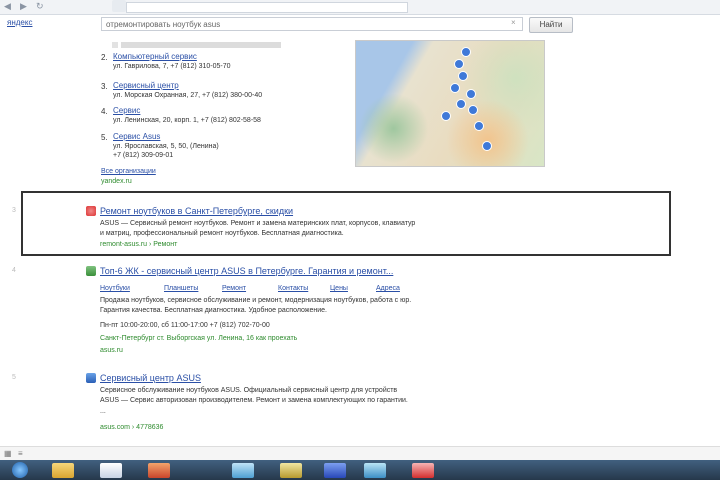  Describe the element at coordinates (143, 155) in the screenshot. I see `place-phone: +7 (812) 309-09-01` at that location.